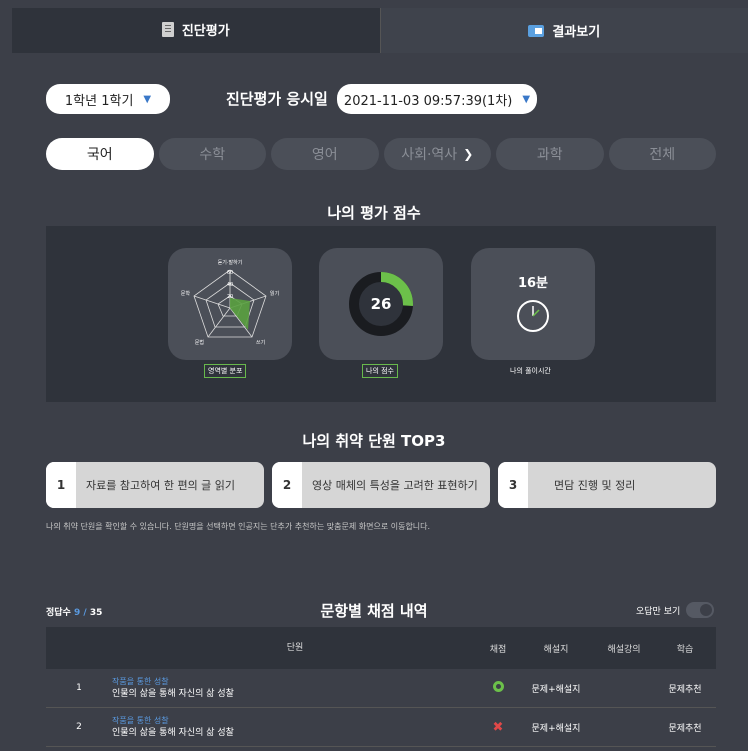  I want to click on radar-axis-label: 문학, so click(186, 293).